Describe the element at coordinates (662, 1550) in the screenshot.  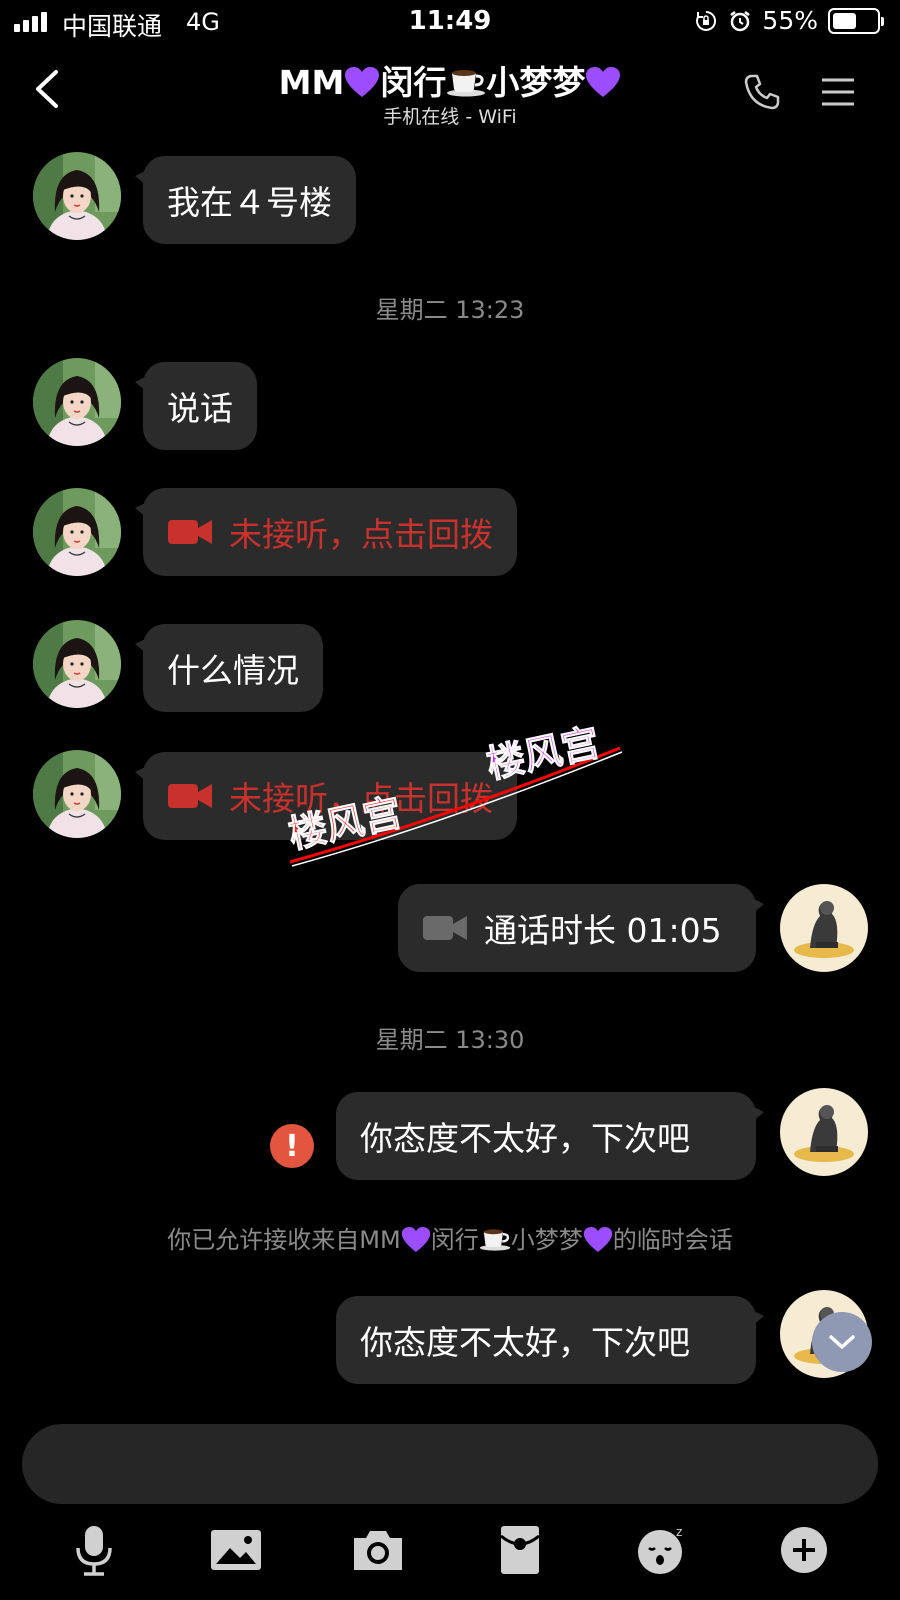
I see `emoji-icon: z` at that location.